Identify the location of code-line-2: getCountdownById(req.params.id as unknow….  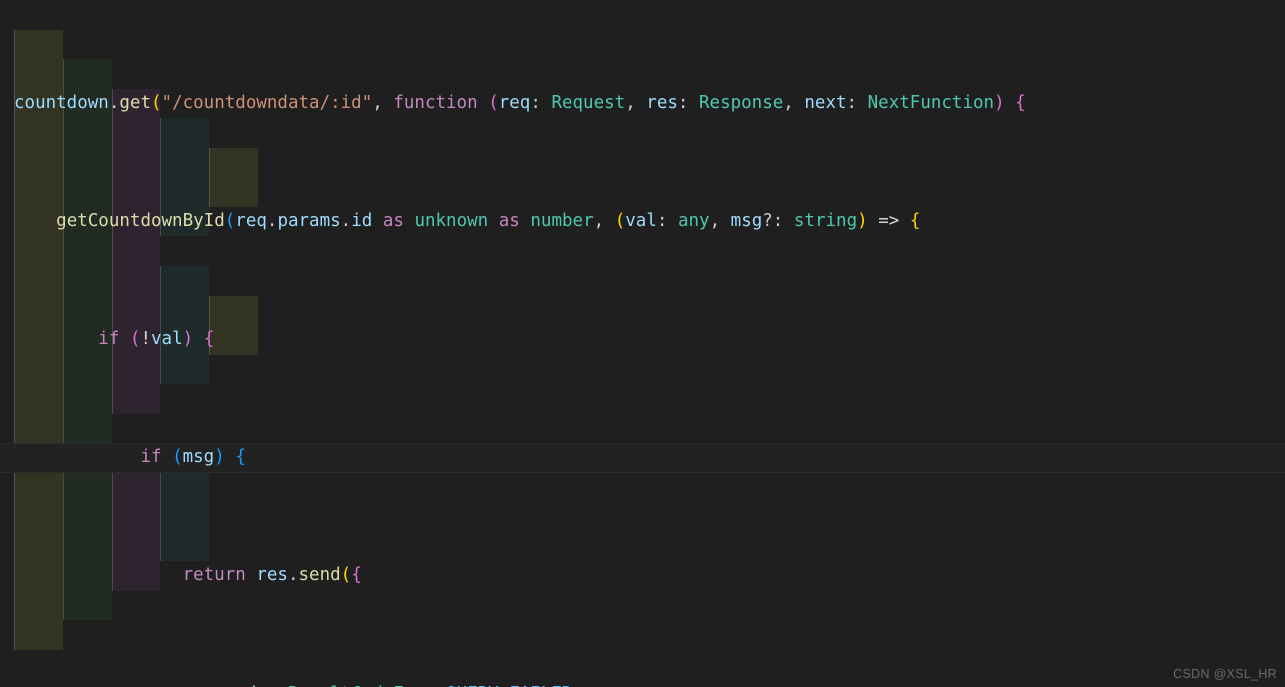
(642, 222).